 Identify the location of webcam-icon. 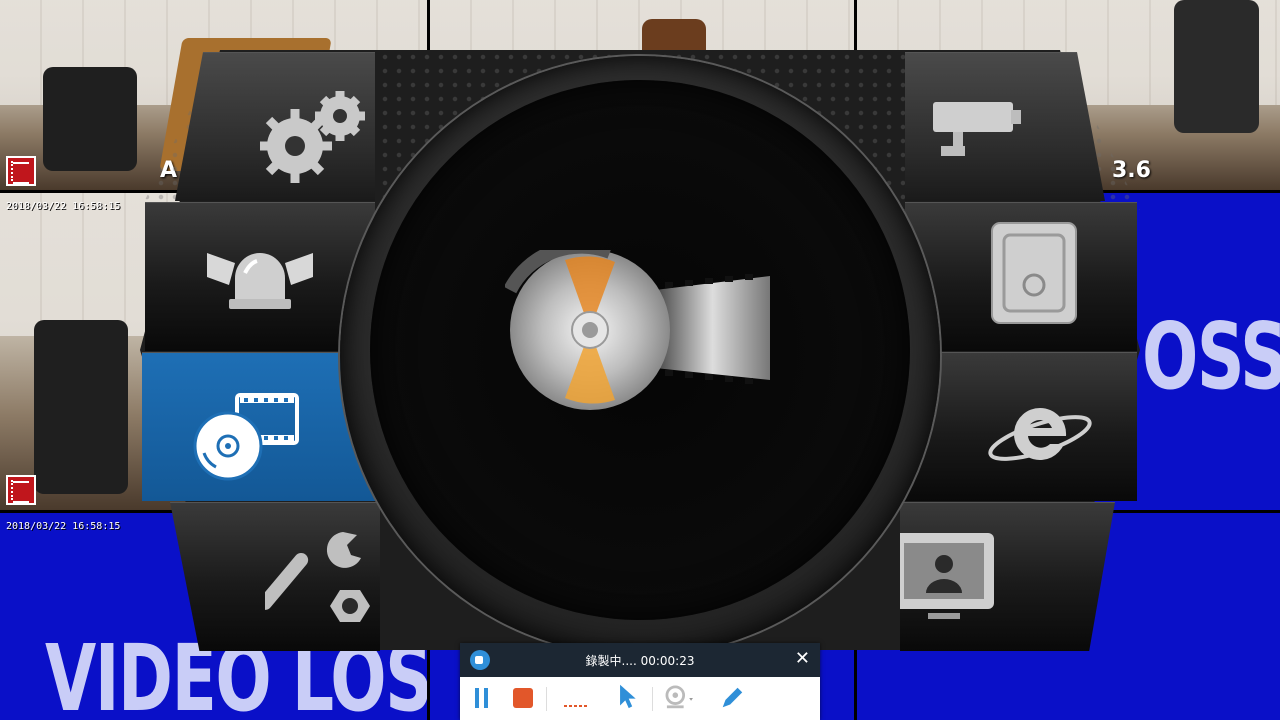
(679, 698).